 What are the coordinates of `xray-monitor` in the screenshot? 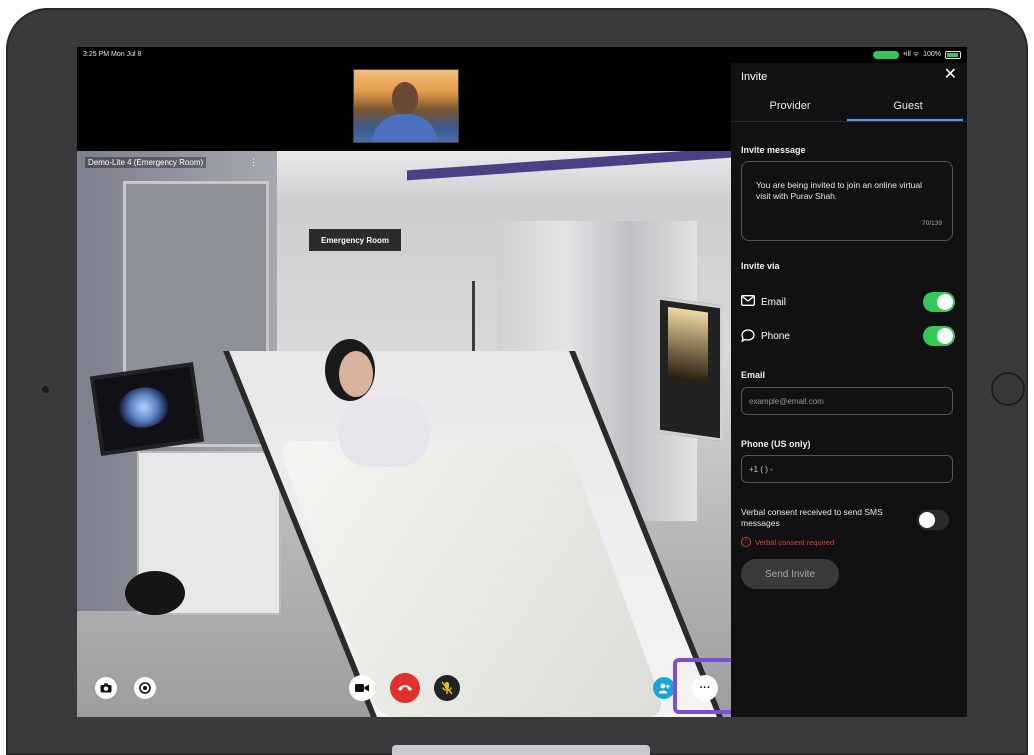 It's located at (690, 369).